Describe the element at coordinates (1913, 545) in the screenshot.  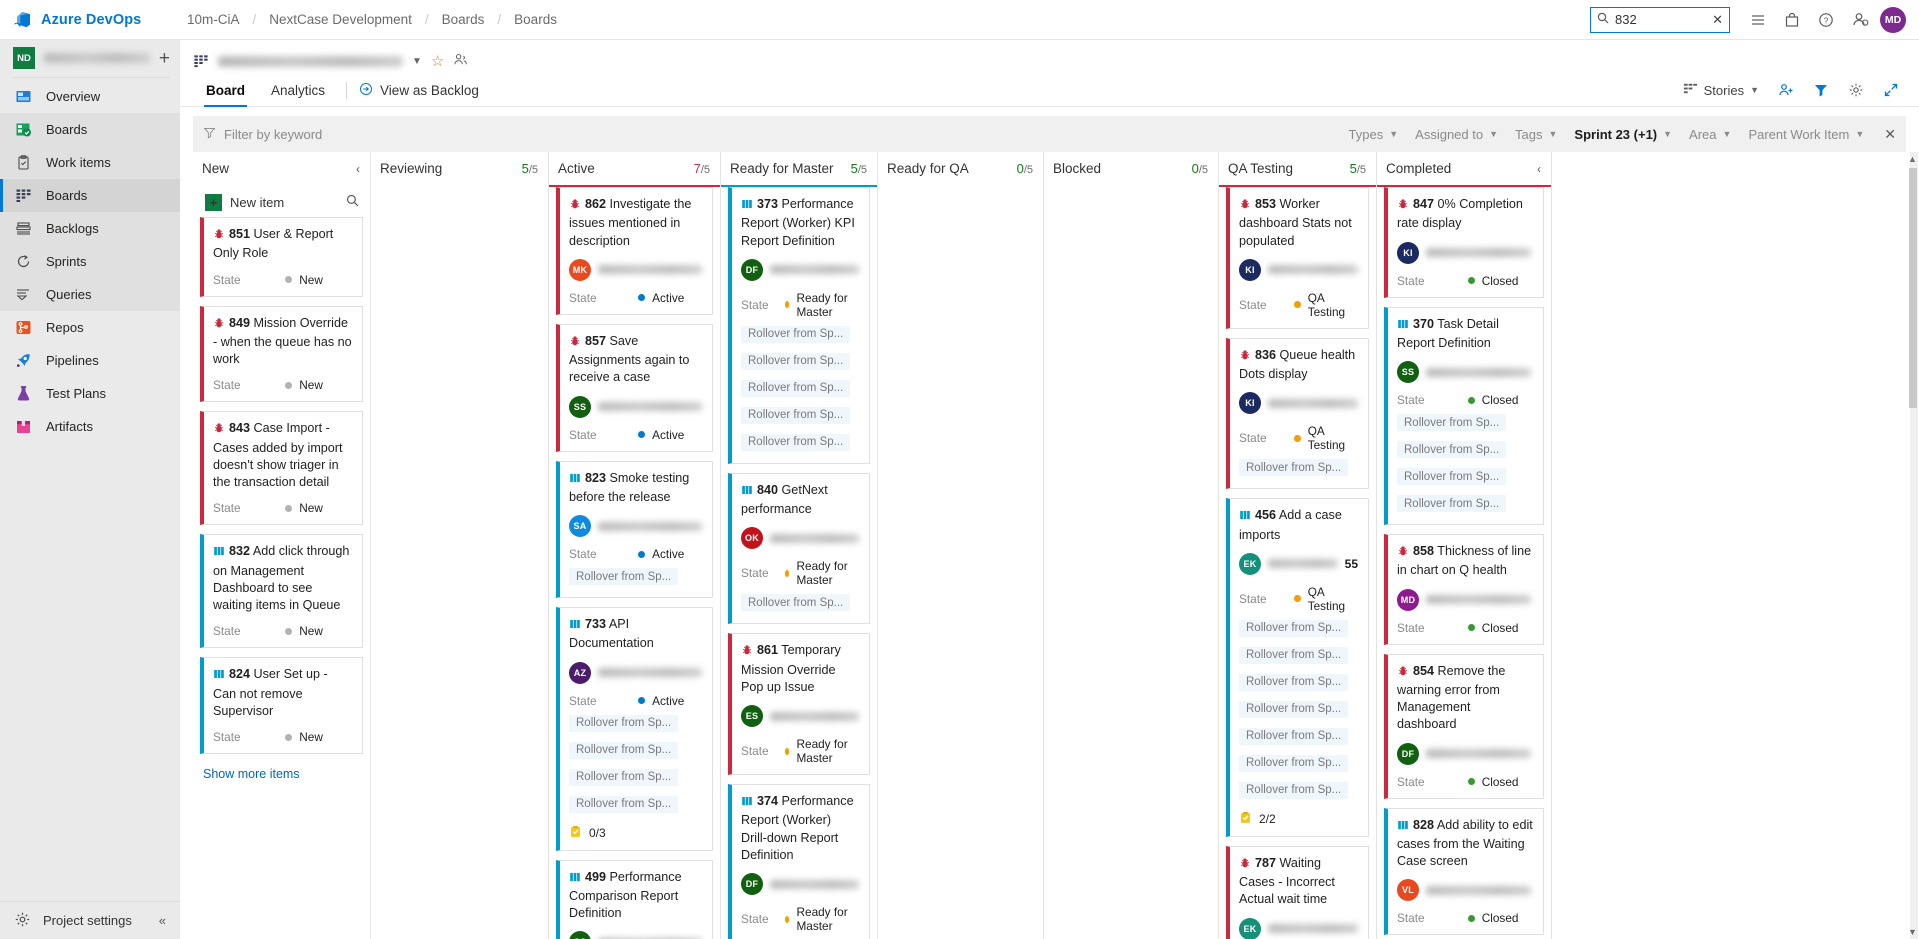
I see `board-scrollbar: ▲ ▼` at that location.